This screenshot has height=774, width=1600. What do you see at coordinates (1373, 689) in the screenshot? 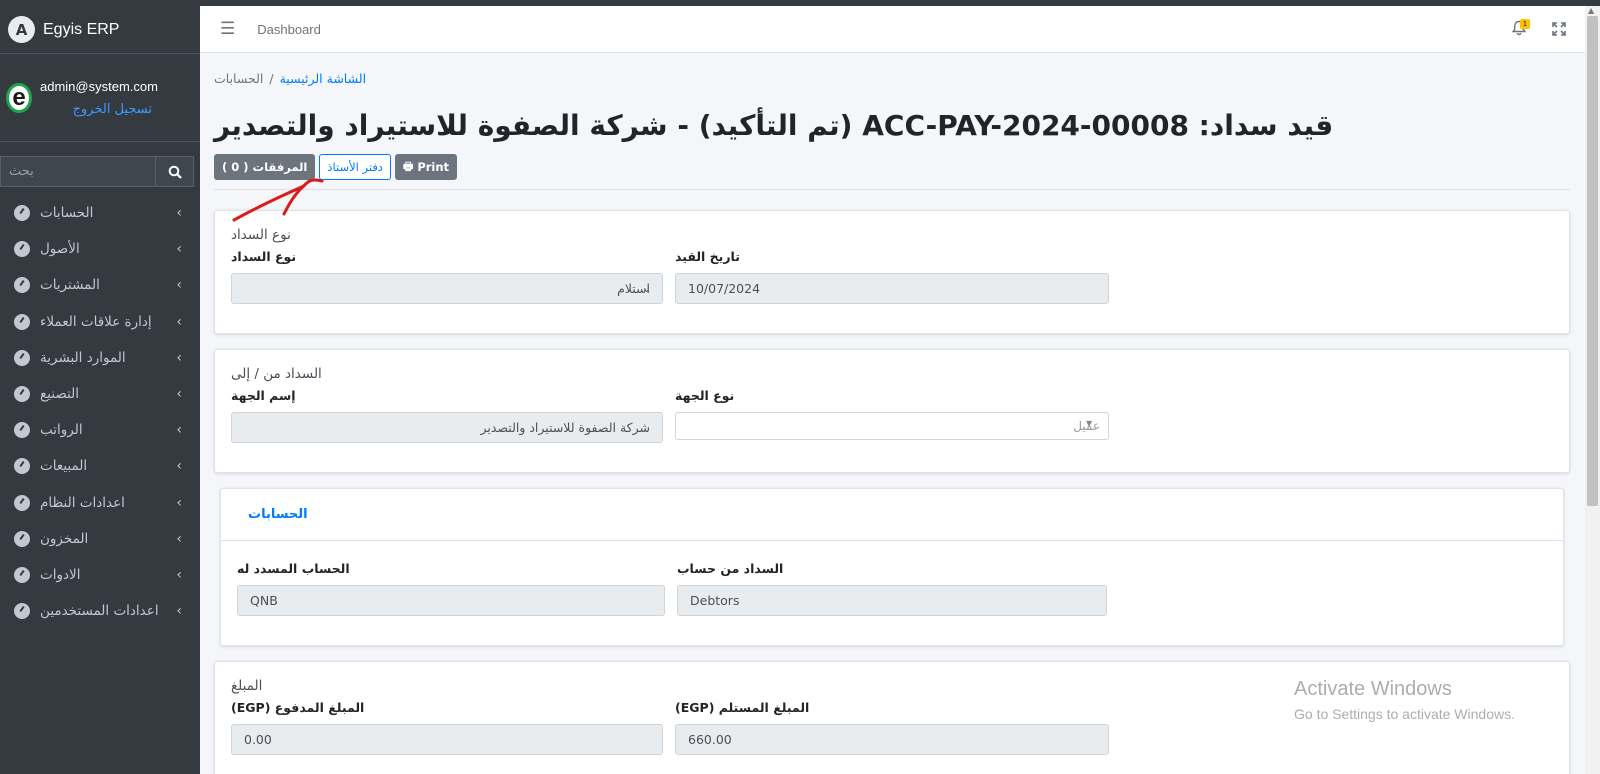
I see `activation-watermark-title: Activate Windows` at bounding box center [1373, 689].